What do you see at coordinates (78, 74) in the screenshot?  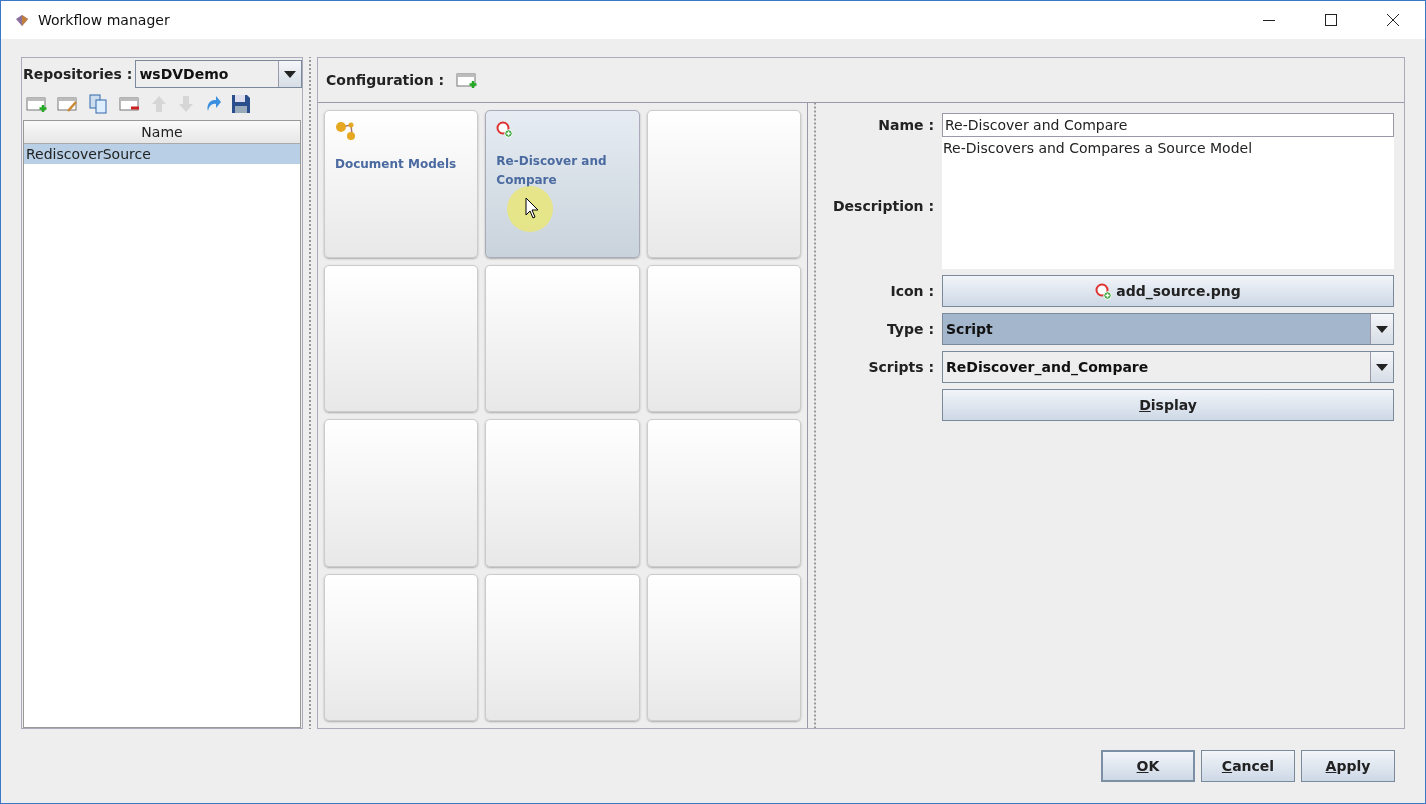 I see `repositories-label: Repositories :` at bounding box center [78, 74].